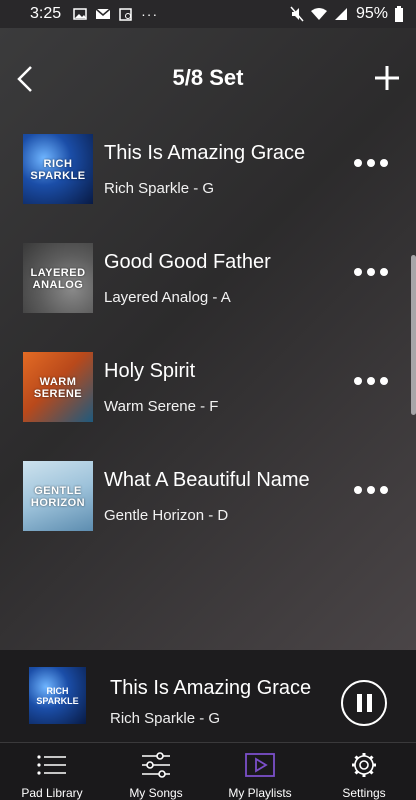 The width and height of the screenshot is (416, 800). What do you see at coordinates (115, 14) in the screenshot?
I see `notification-icons: ···` at bounding box center [115, 14].